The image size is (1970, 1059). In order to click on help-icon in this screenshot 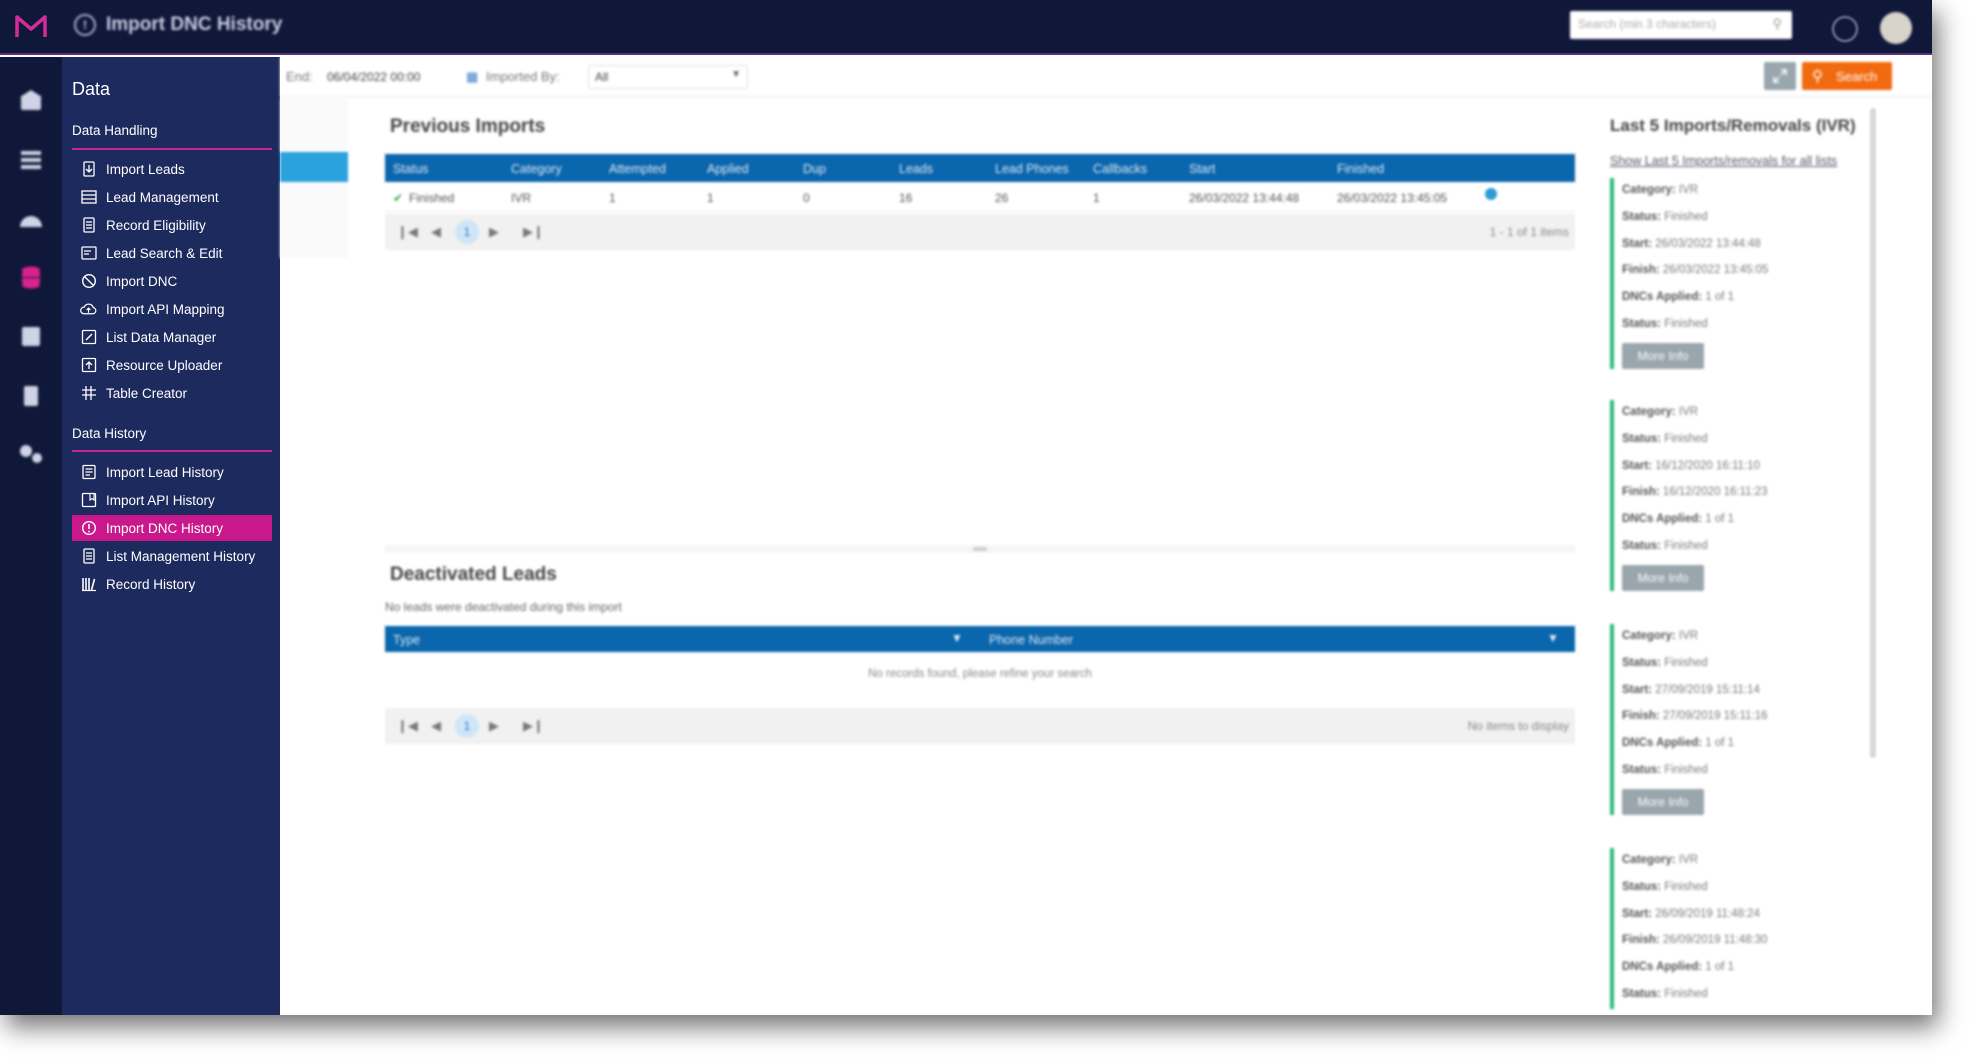, I will do `click(1845, 29)`.